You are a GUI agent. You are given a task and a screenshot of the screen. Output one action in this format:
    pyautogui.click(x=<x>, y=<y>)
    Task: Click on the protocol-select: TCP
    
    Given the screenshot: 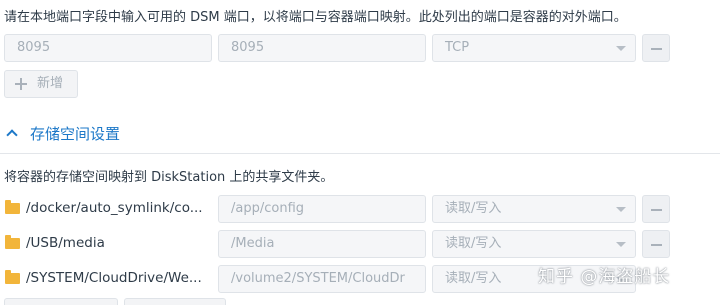 What is the action you would take?
    pyautogui.click(x=534, y=48)
    